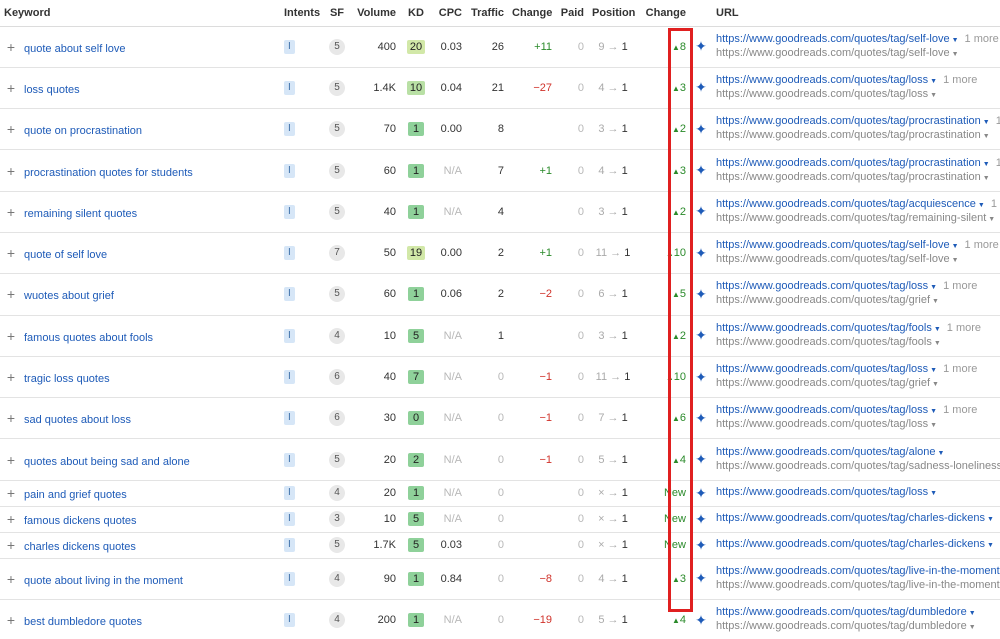 The width and height of the screenshot is (1000, 639). What do you see at coordinates (52, 90) in the screenshot?
I see `keyword-link: loss quotes` at bounding box center [52, 90].